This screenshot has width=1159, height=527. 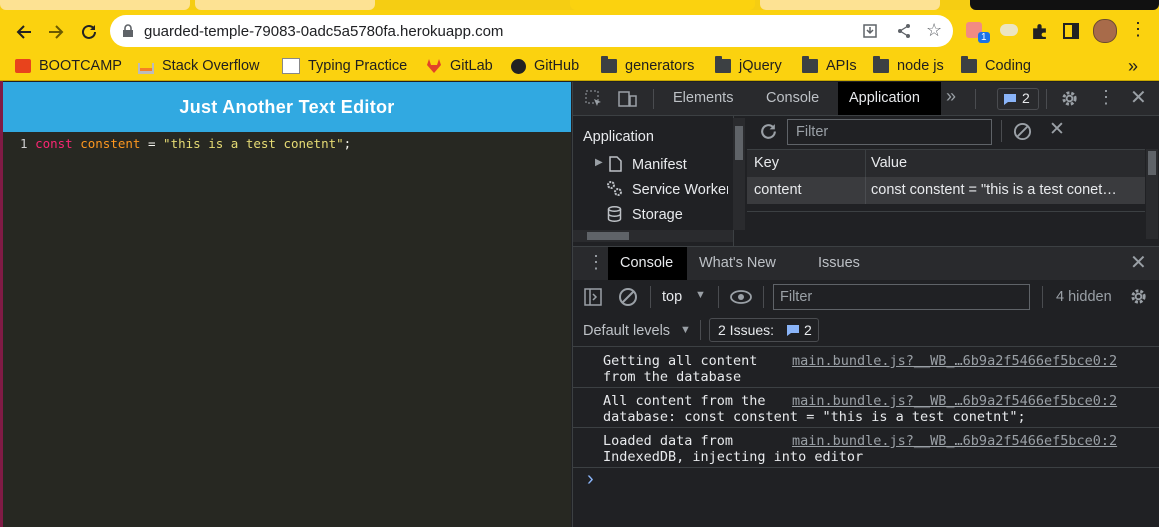 What do you see at coordinates (768, 131) in the screenshot?
I see `refresh-icon` at bounding box center [768, 131].